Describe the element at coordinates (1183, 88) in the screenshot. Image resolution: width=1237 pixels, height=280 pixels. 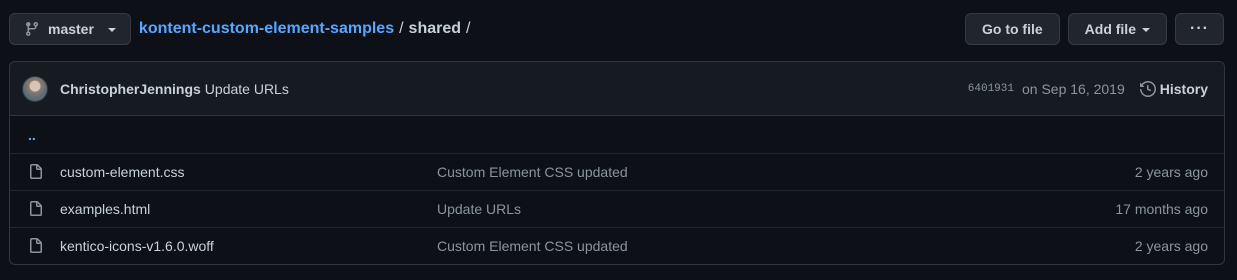
I see `history-label: History` at that location.